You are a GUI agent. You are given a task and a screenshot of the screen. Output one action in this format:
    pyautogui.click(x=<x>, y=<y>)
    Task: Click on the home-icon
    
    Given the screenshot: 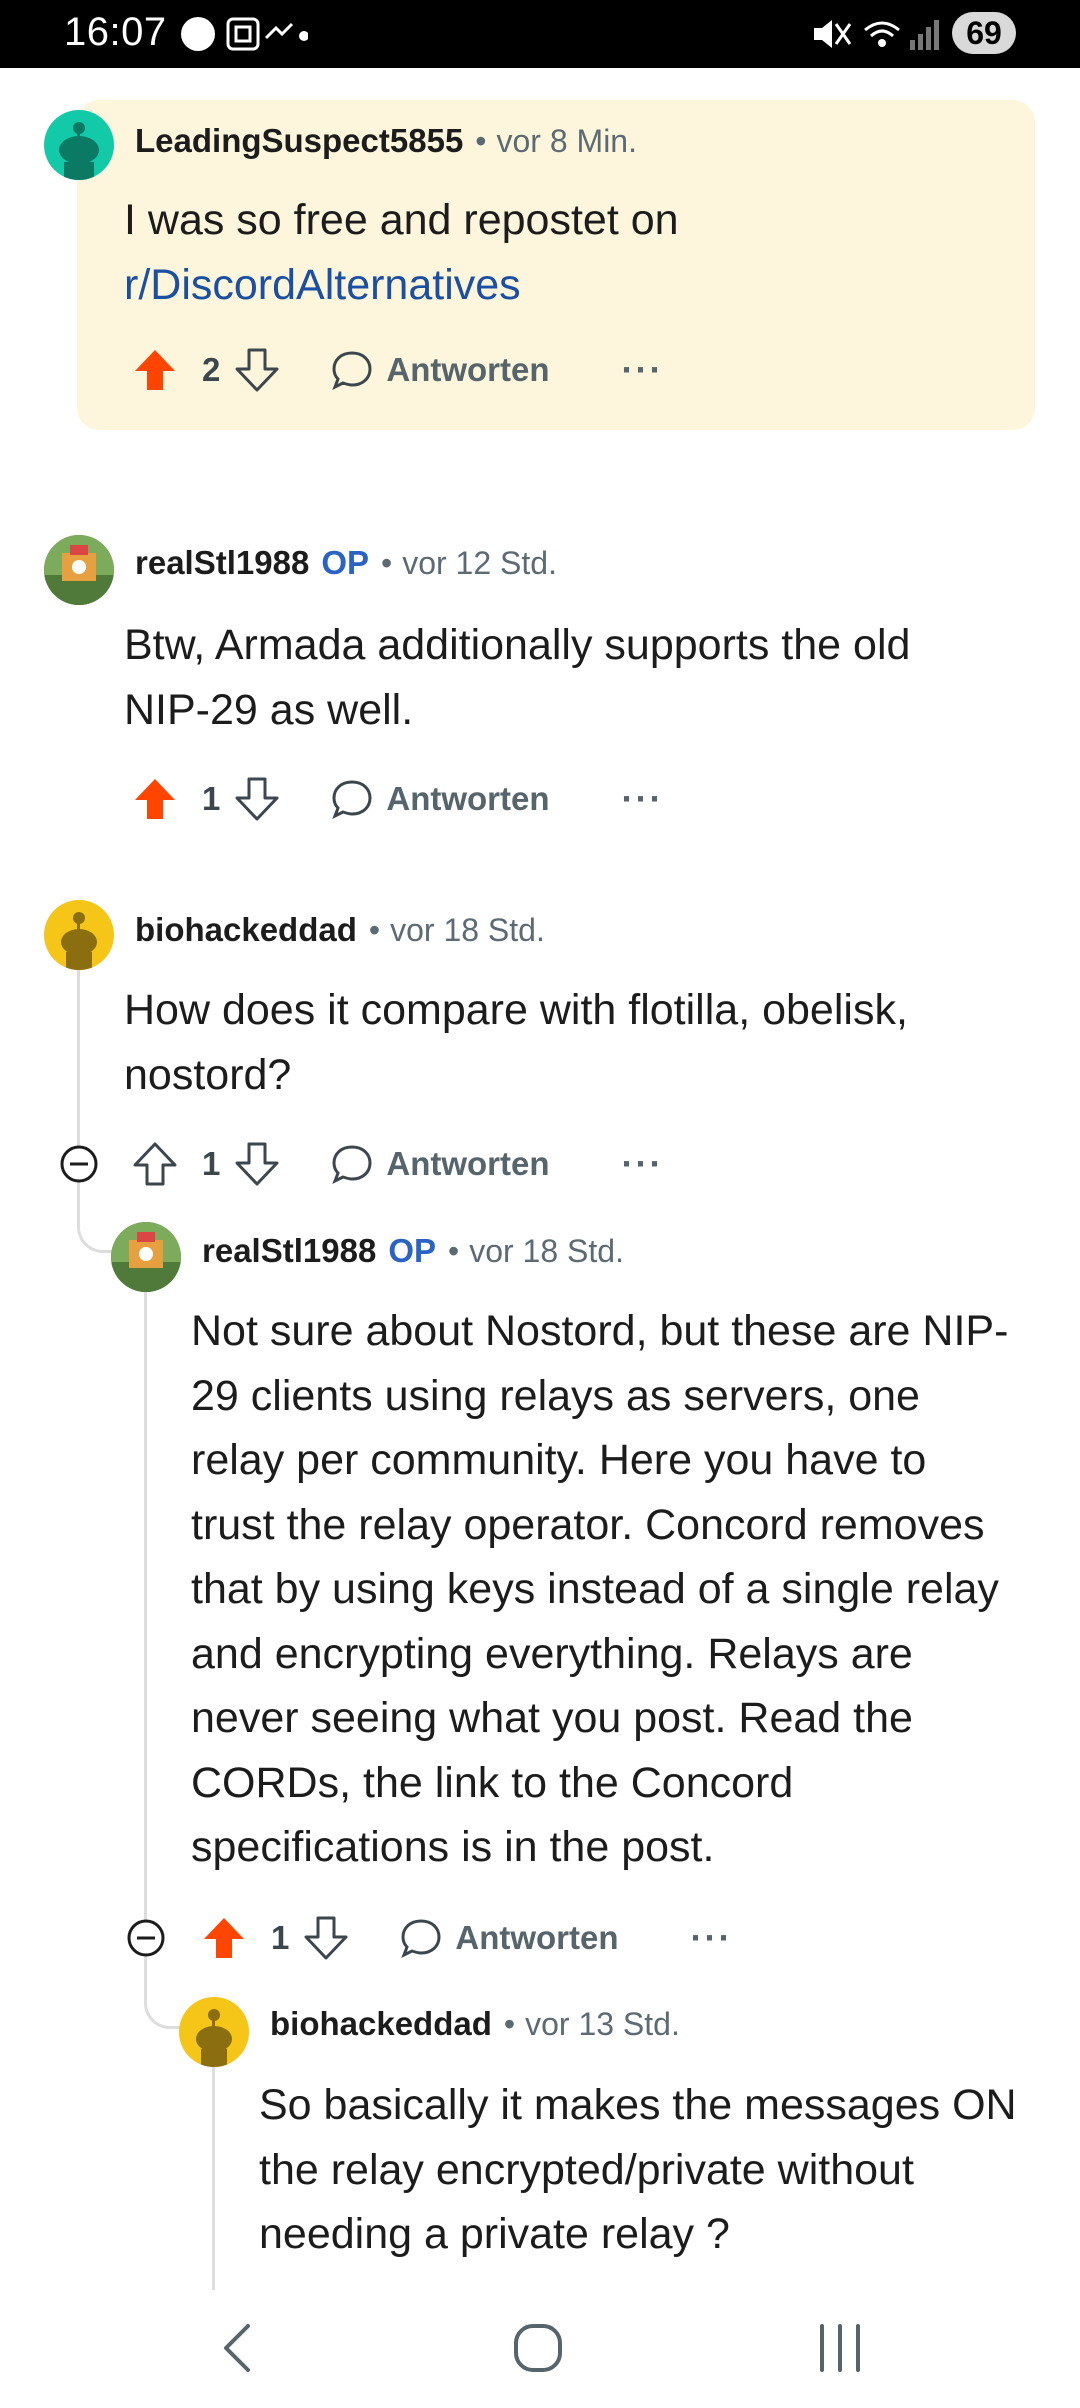 What is the action you would take?
    pyautogui.click(x=538, y=2348)
    